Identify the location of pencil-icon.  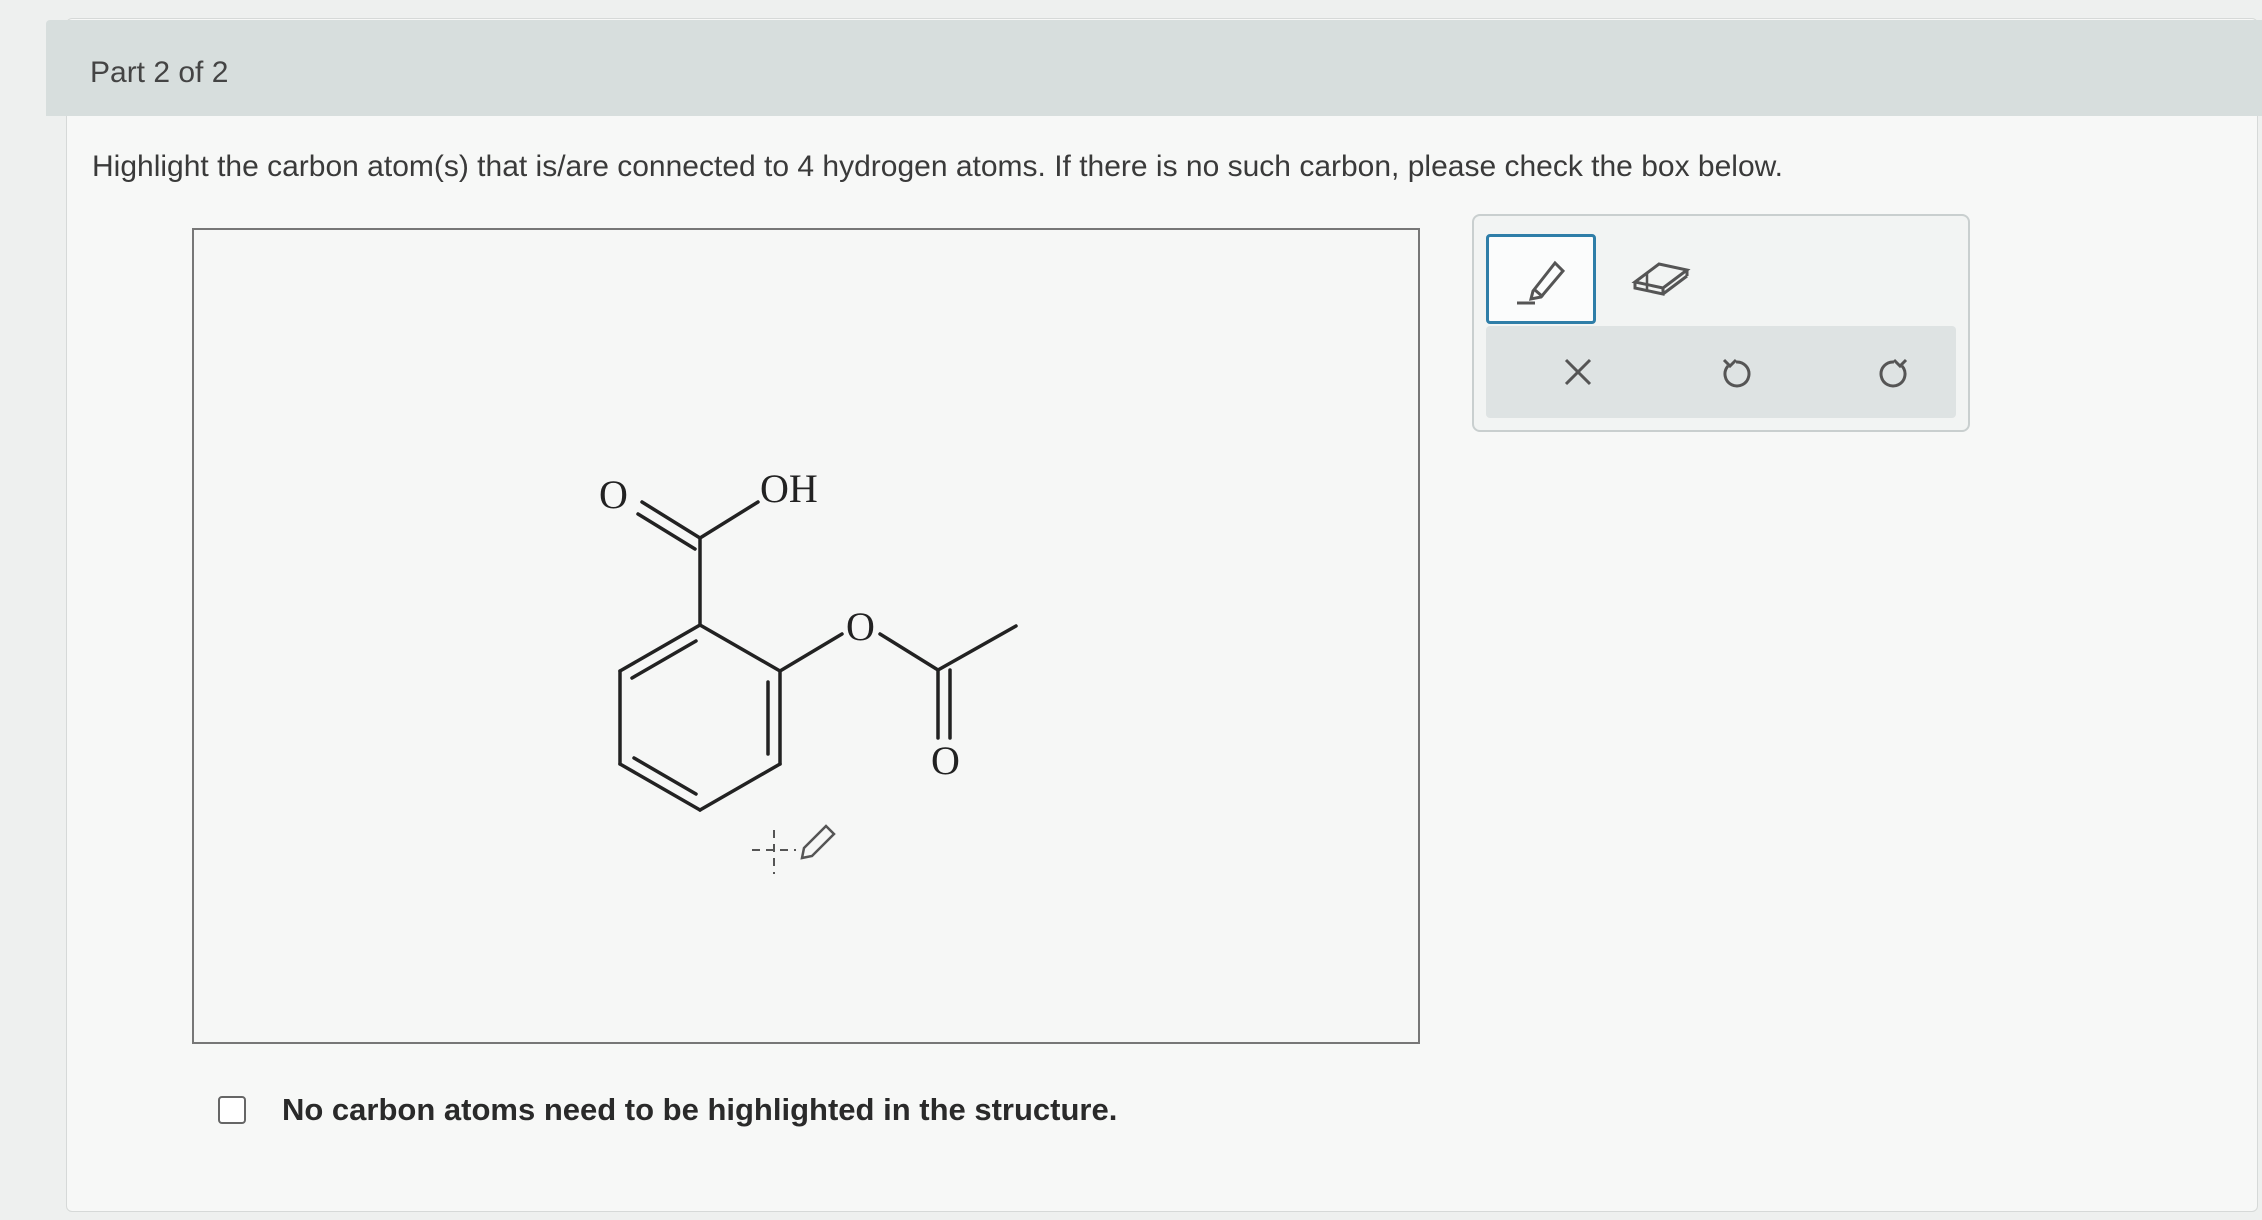
(1541, 282).